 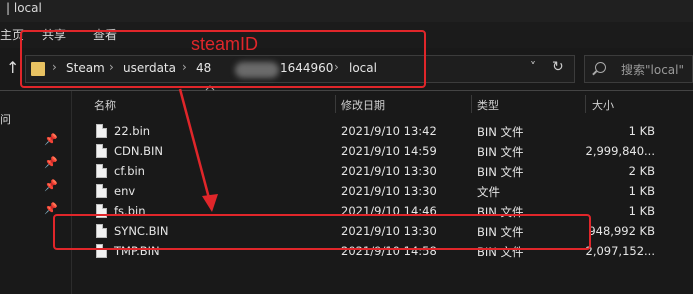 I want to click on annotation-arrow, so click(x=198, y=150).